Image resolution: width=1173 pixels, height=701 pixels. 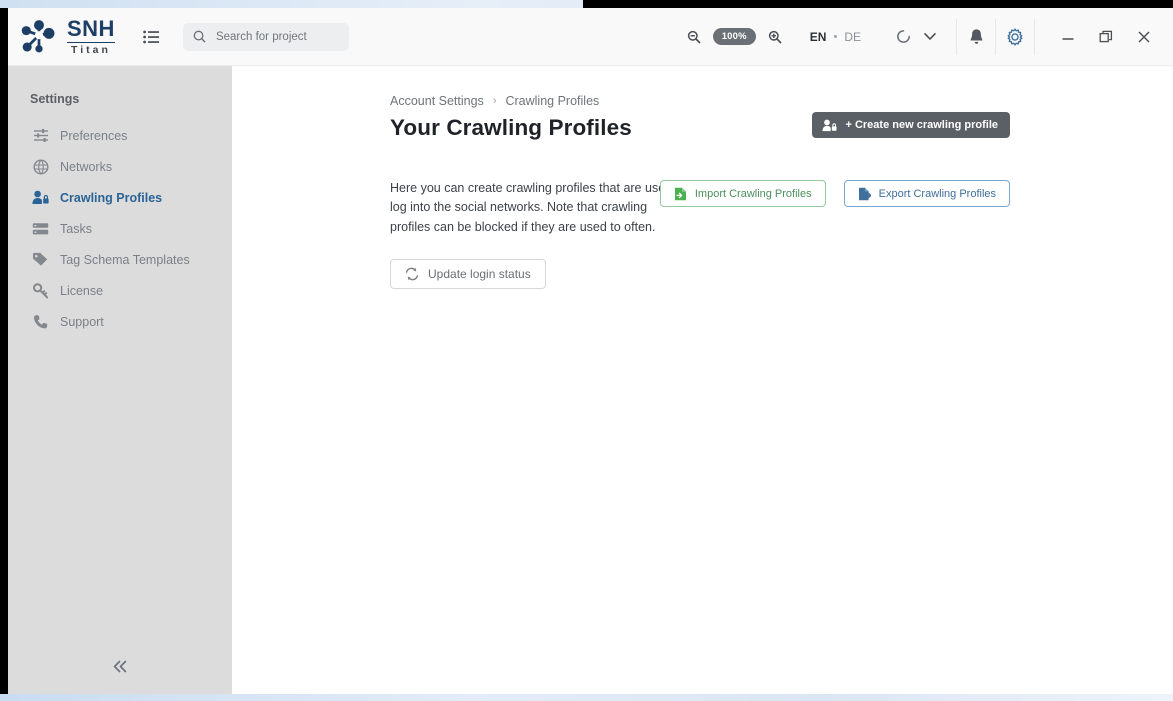 What do you see at coordinates (1144, 37) in the screenshot?
I see `close-icon` at bounding box center [1144, 37].